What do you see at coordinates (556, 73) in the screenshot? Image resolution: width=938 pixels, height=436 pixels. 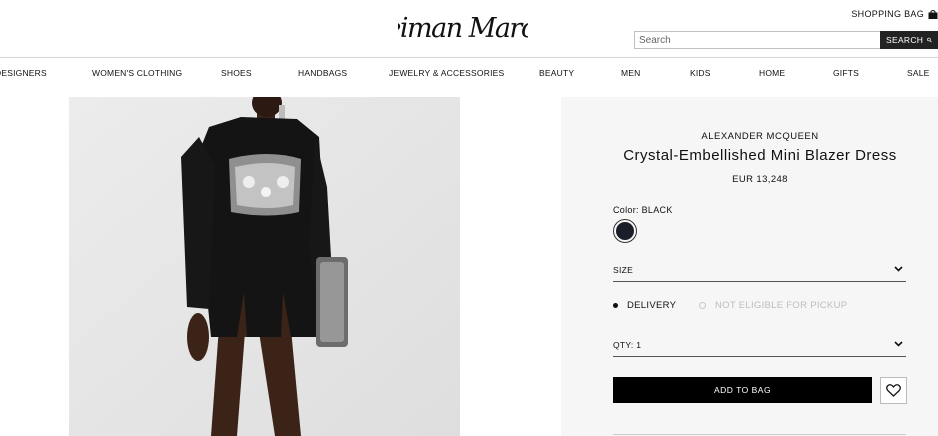 I see `nav-item-beauty: BEAUTY` at bounding box center [556, 73].